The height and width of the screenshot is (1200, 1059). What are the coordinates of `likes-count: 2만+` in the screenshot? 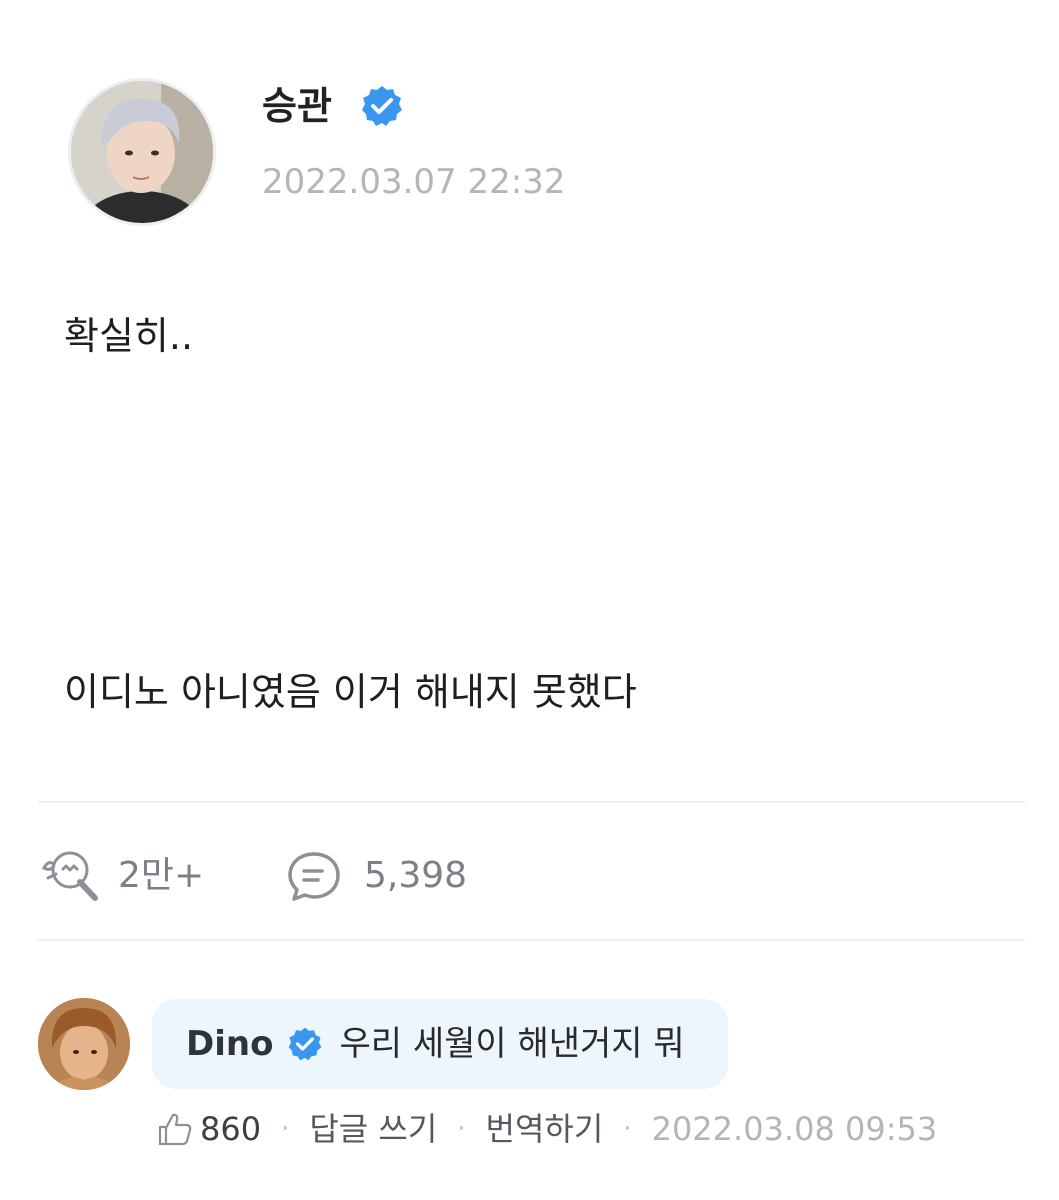 It's located at (161, 875).